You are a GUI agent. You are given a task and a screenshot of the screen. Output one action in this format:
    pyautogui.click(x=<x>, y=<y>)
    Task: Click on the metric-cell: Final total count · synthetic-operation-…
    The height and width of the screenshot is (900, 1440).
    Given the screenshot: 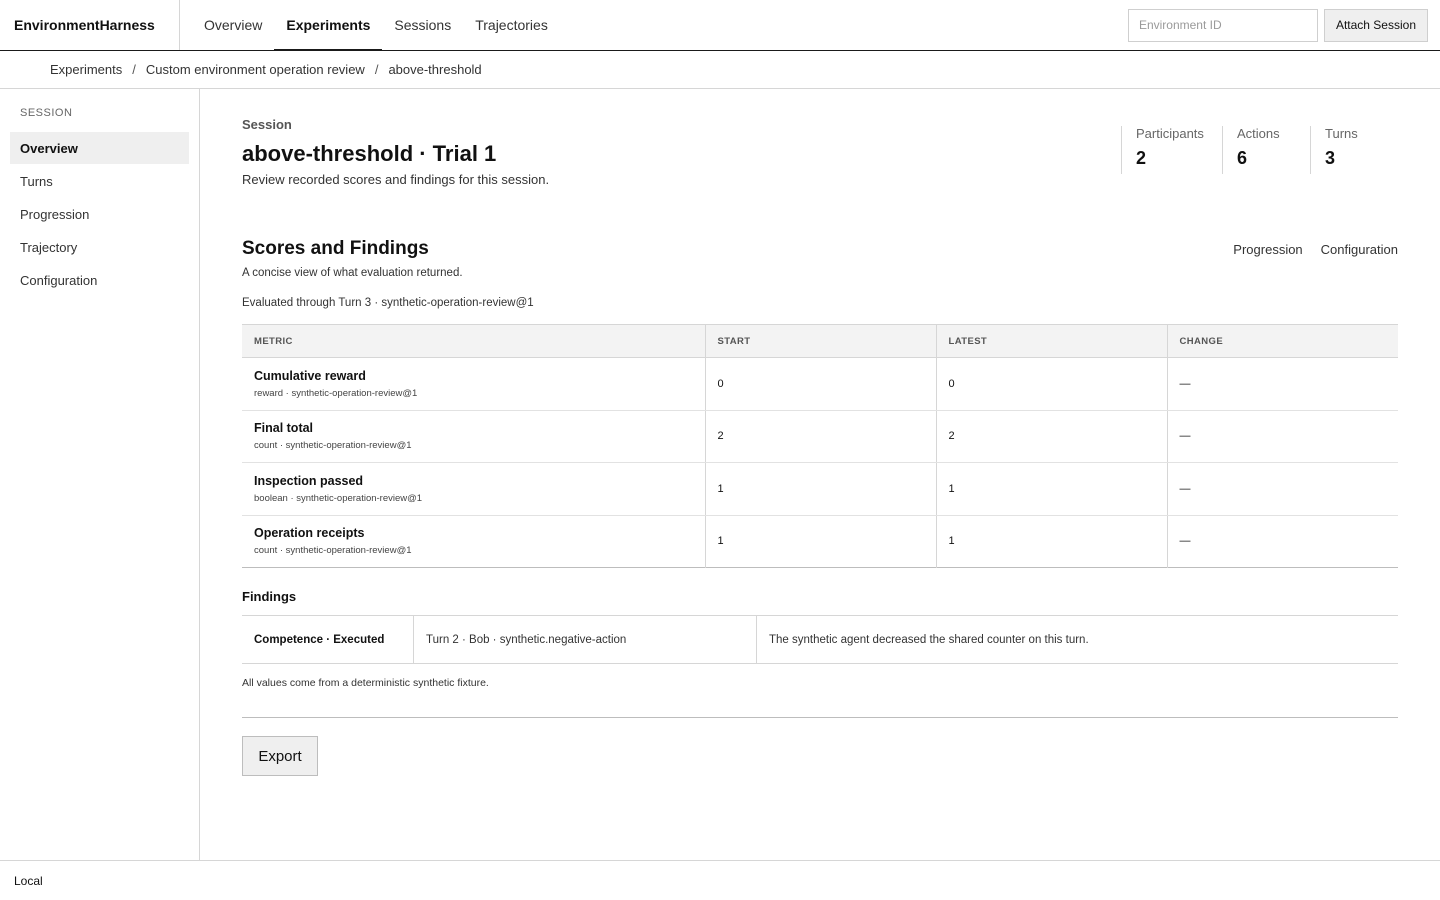 What is the action you would take?
    pyautogui.click(x=473, y=436)
    